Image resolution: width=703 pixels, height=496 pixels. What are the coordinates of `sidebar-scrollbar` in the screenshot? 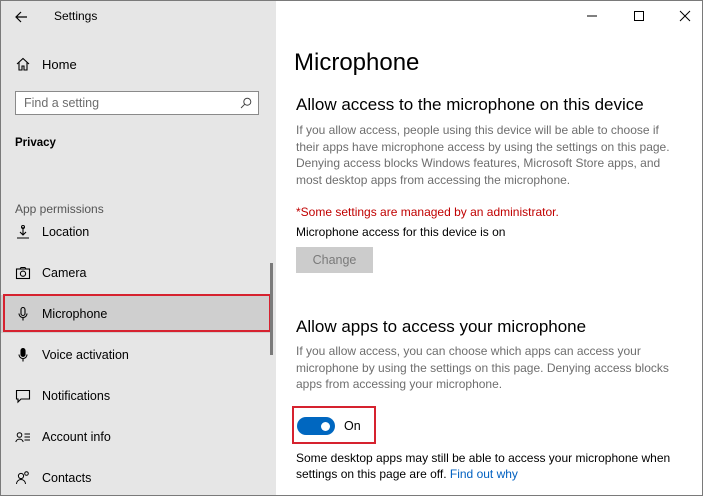 It's located at (271, 309).